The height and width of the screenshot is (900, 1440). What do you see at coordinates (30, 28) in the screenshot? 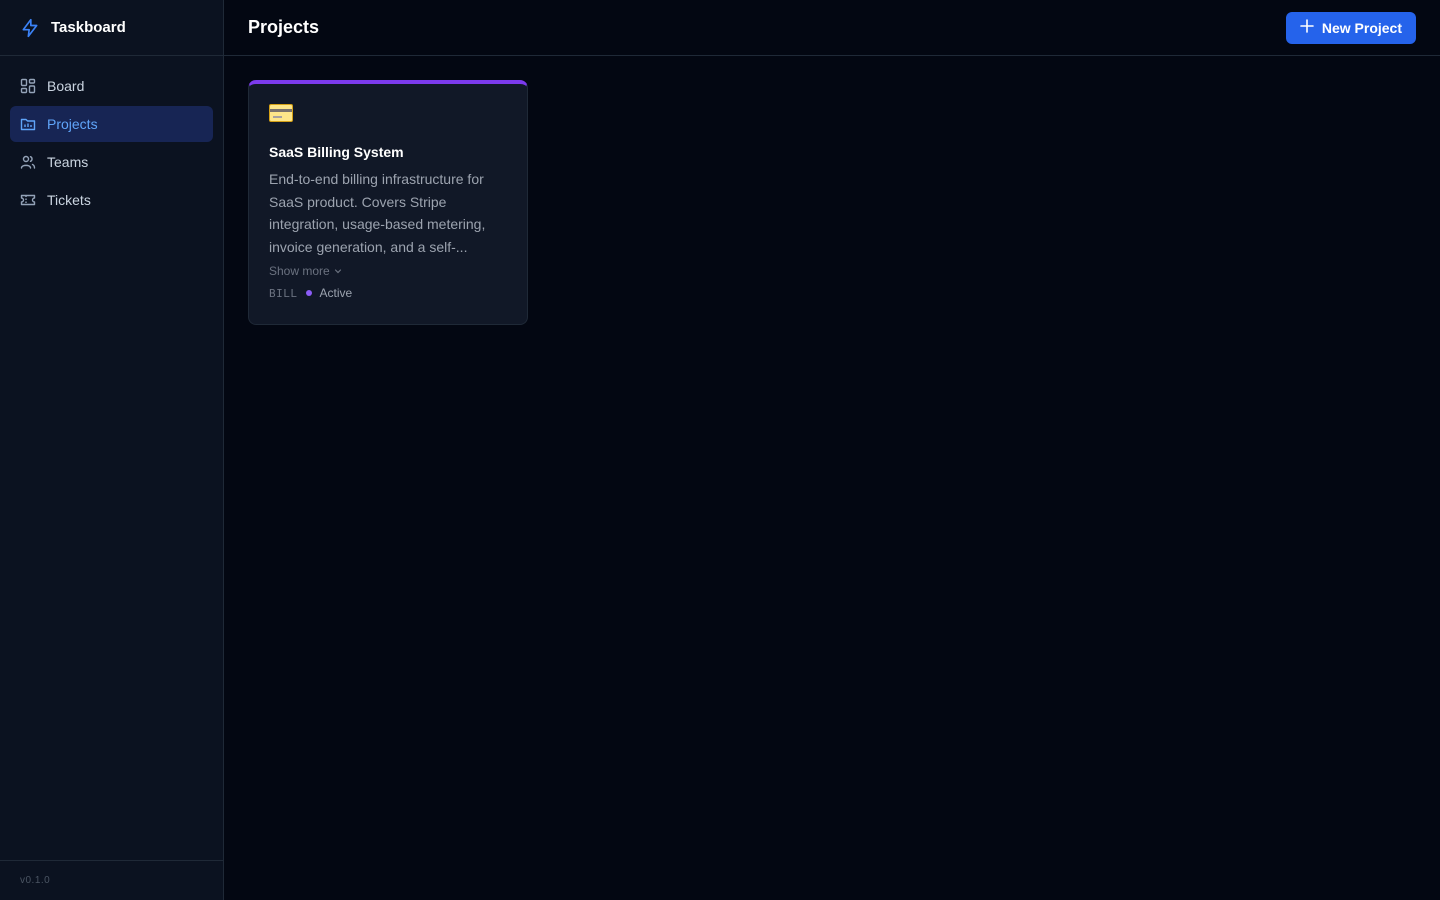
I see `lightning-icon` at bounding box center [30, 28].